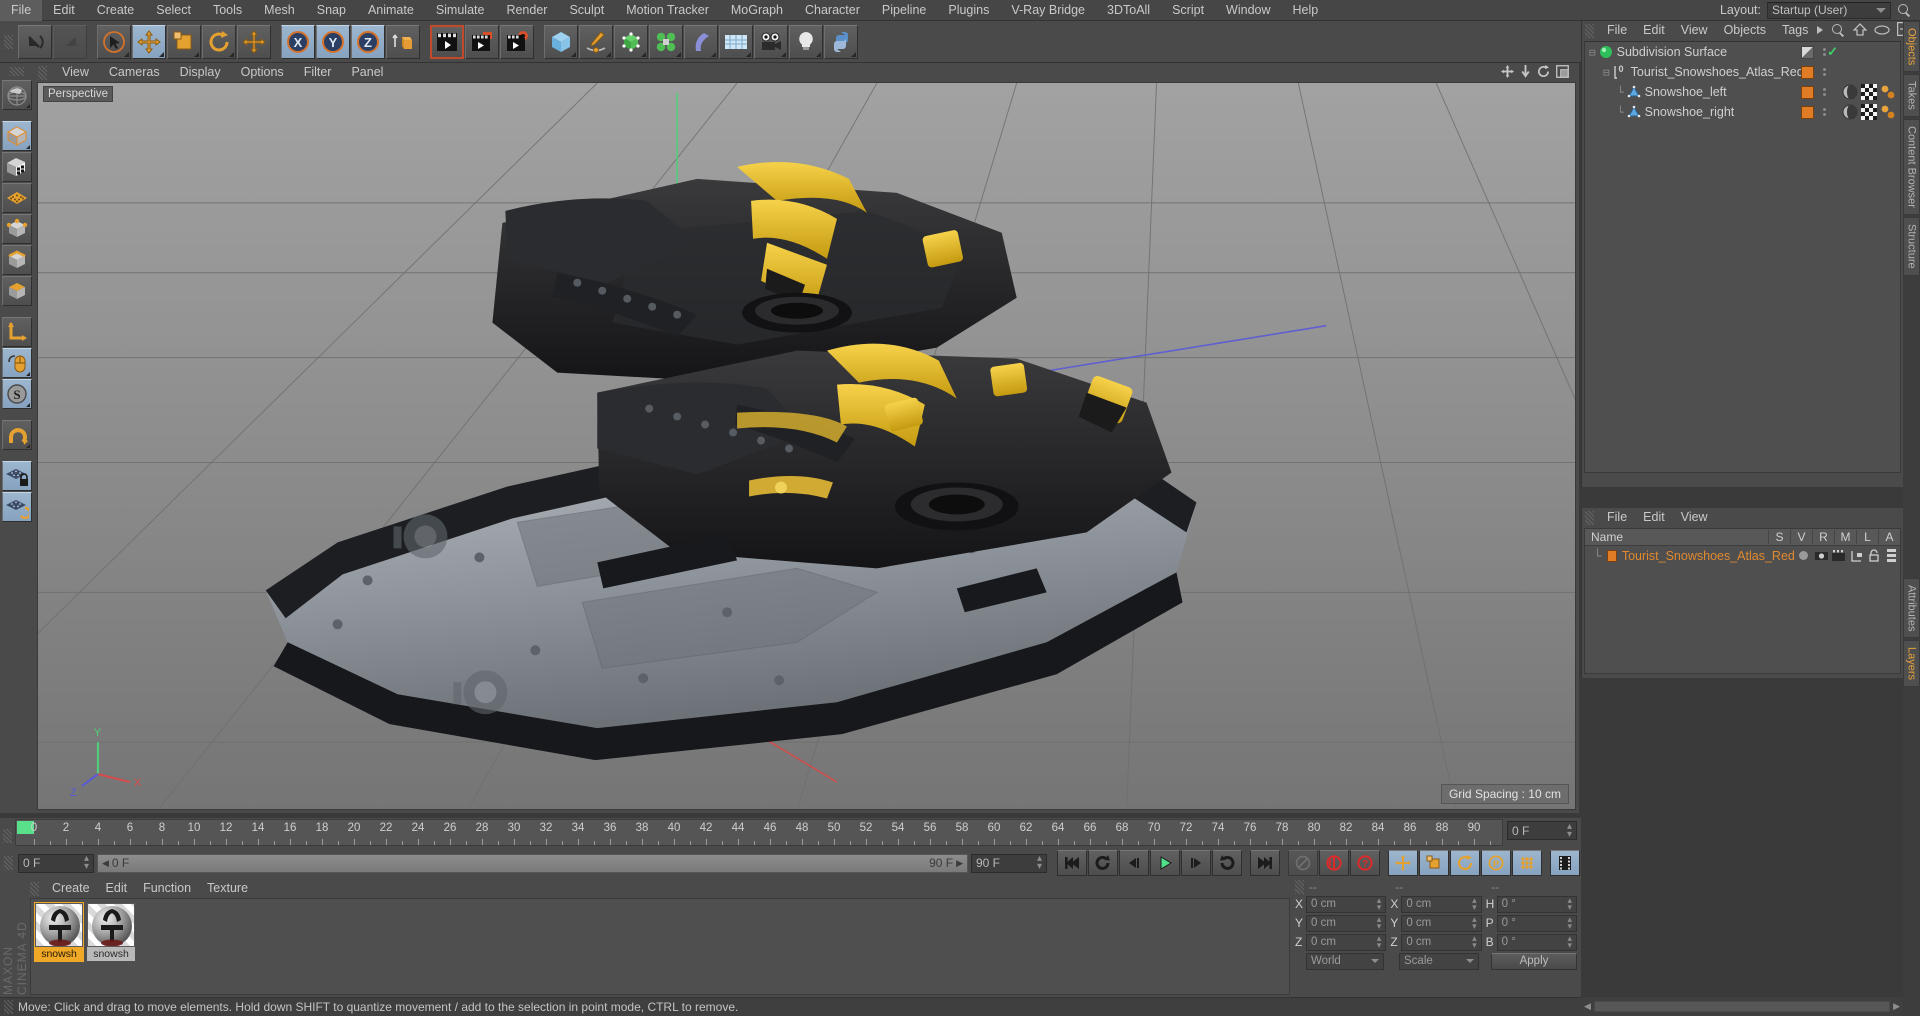 The width and height of the screenshot is (1920, 1016). I want to click on vertical-tab-objects: Objects, so click(1911, 47).